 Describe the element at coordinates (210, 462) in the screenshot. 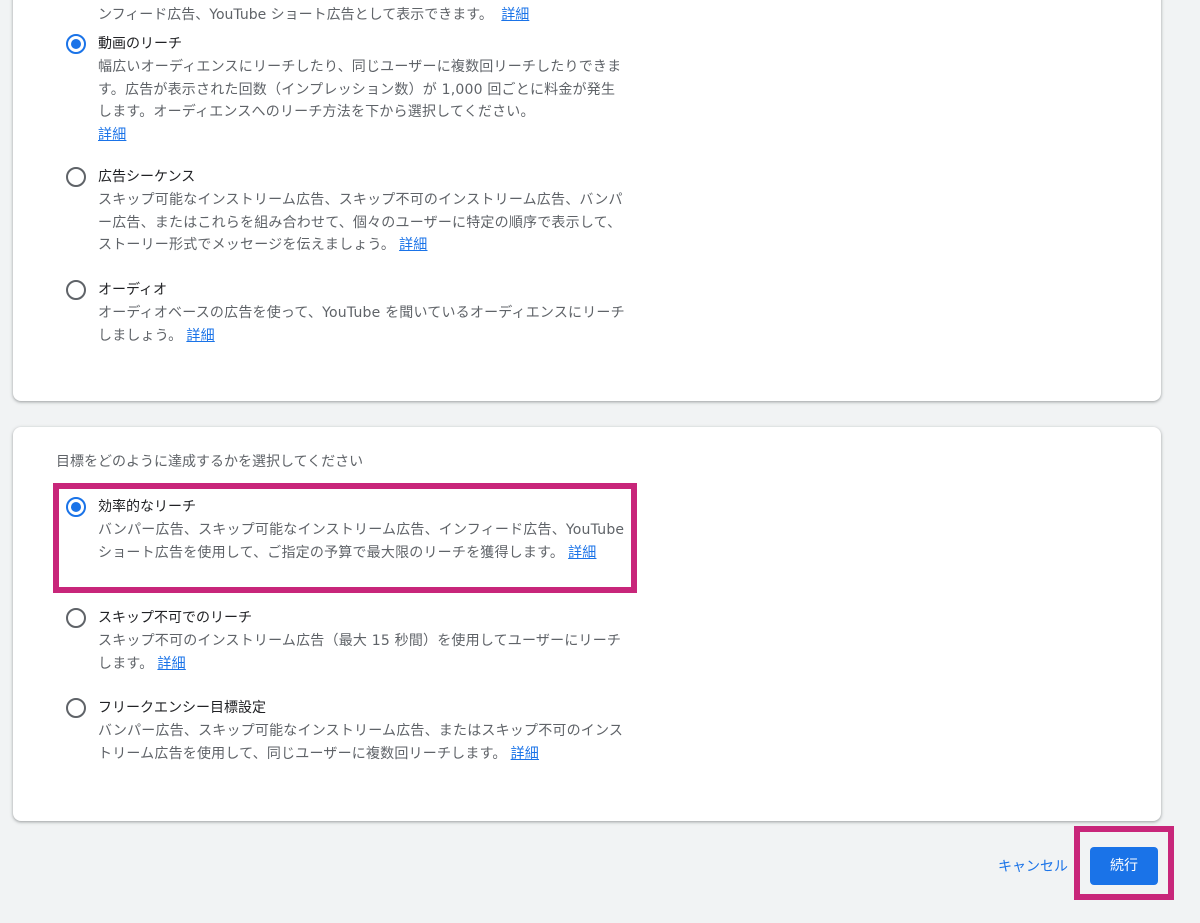

I see `section-label: 目標をどのように達成するかを選択してください` at that location.